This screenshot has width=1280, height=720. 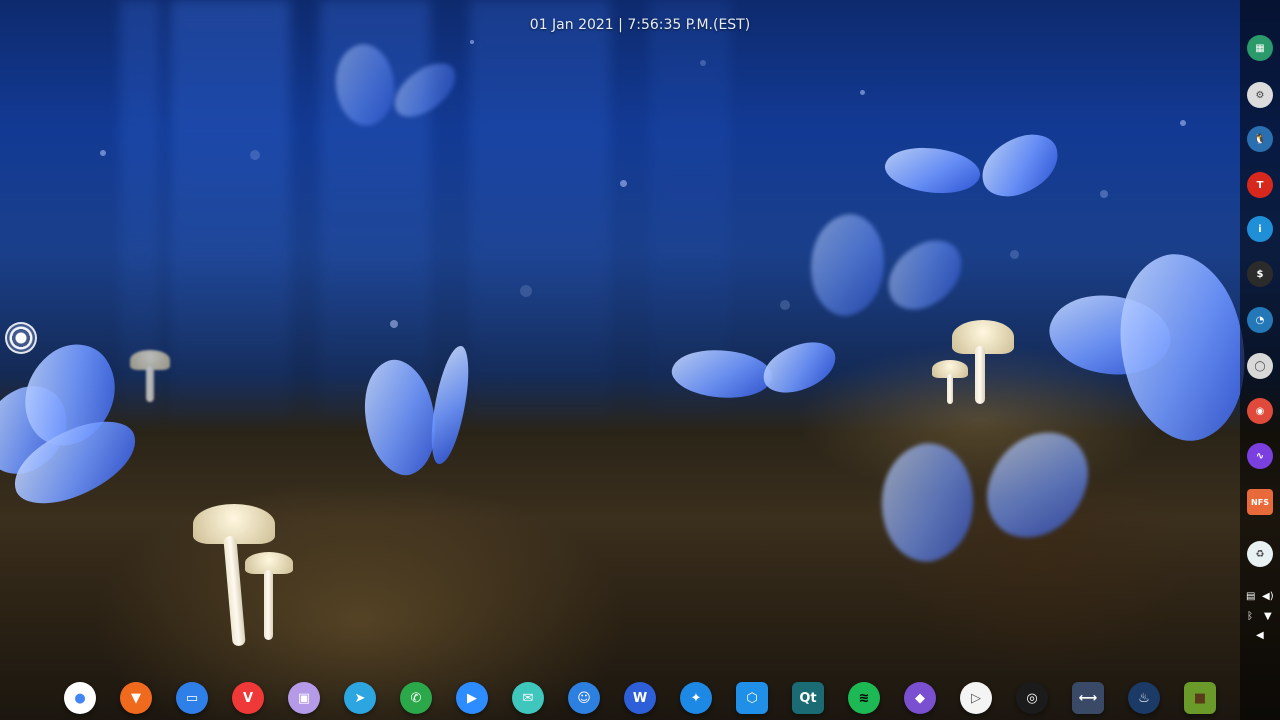 I want to click on bluetooth-icon: ᛒ, so click(x=1250, y=616).